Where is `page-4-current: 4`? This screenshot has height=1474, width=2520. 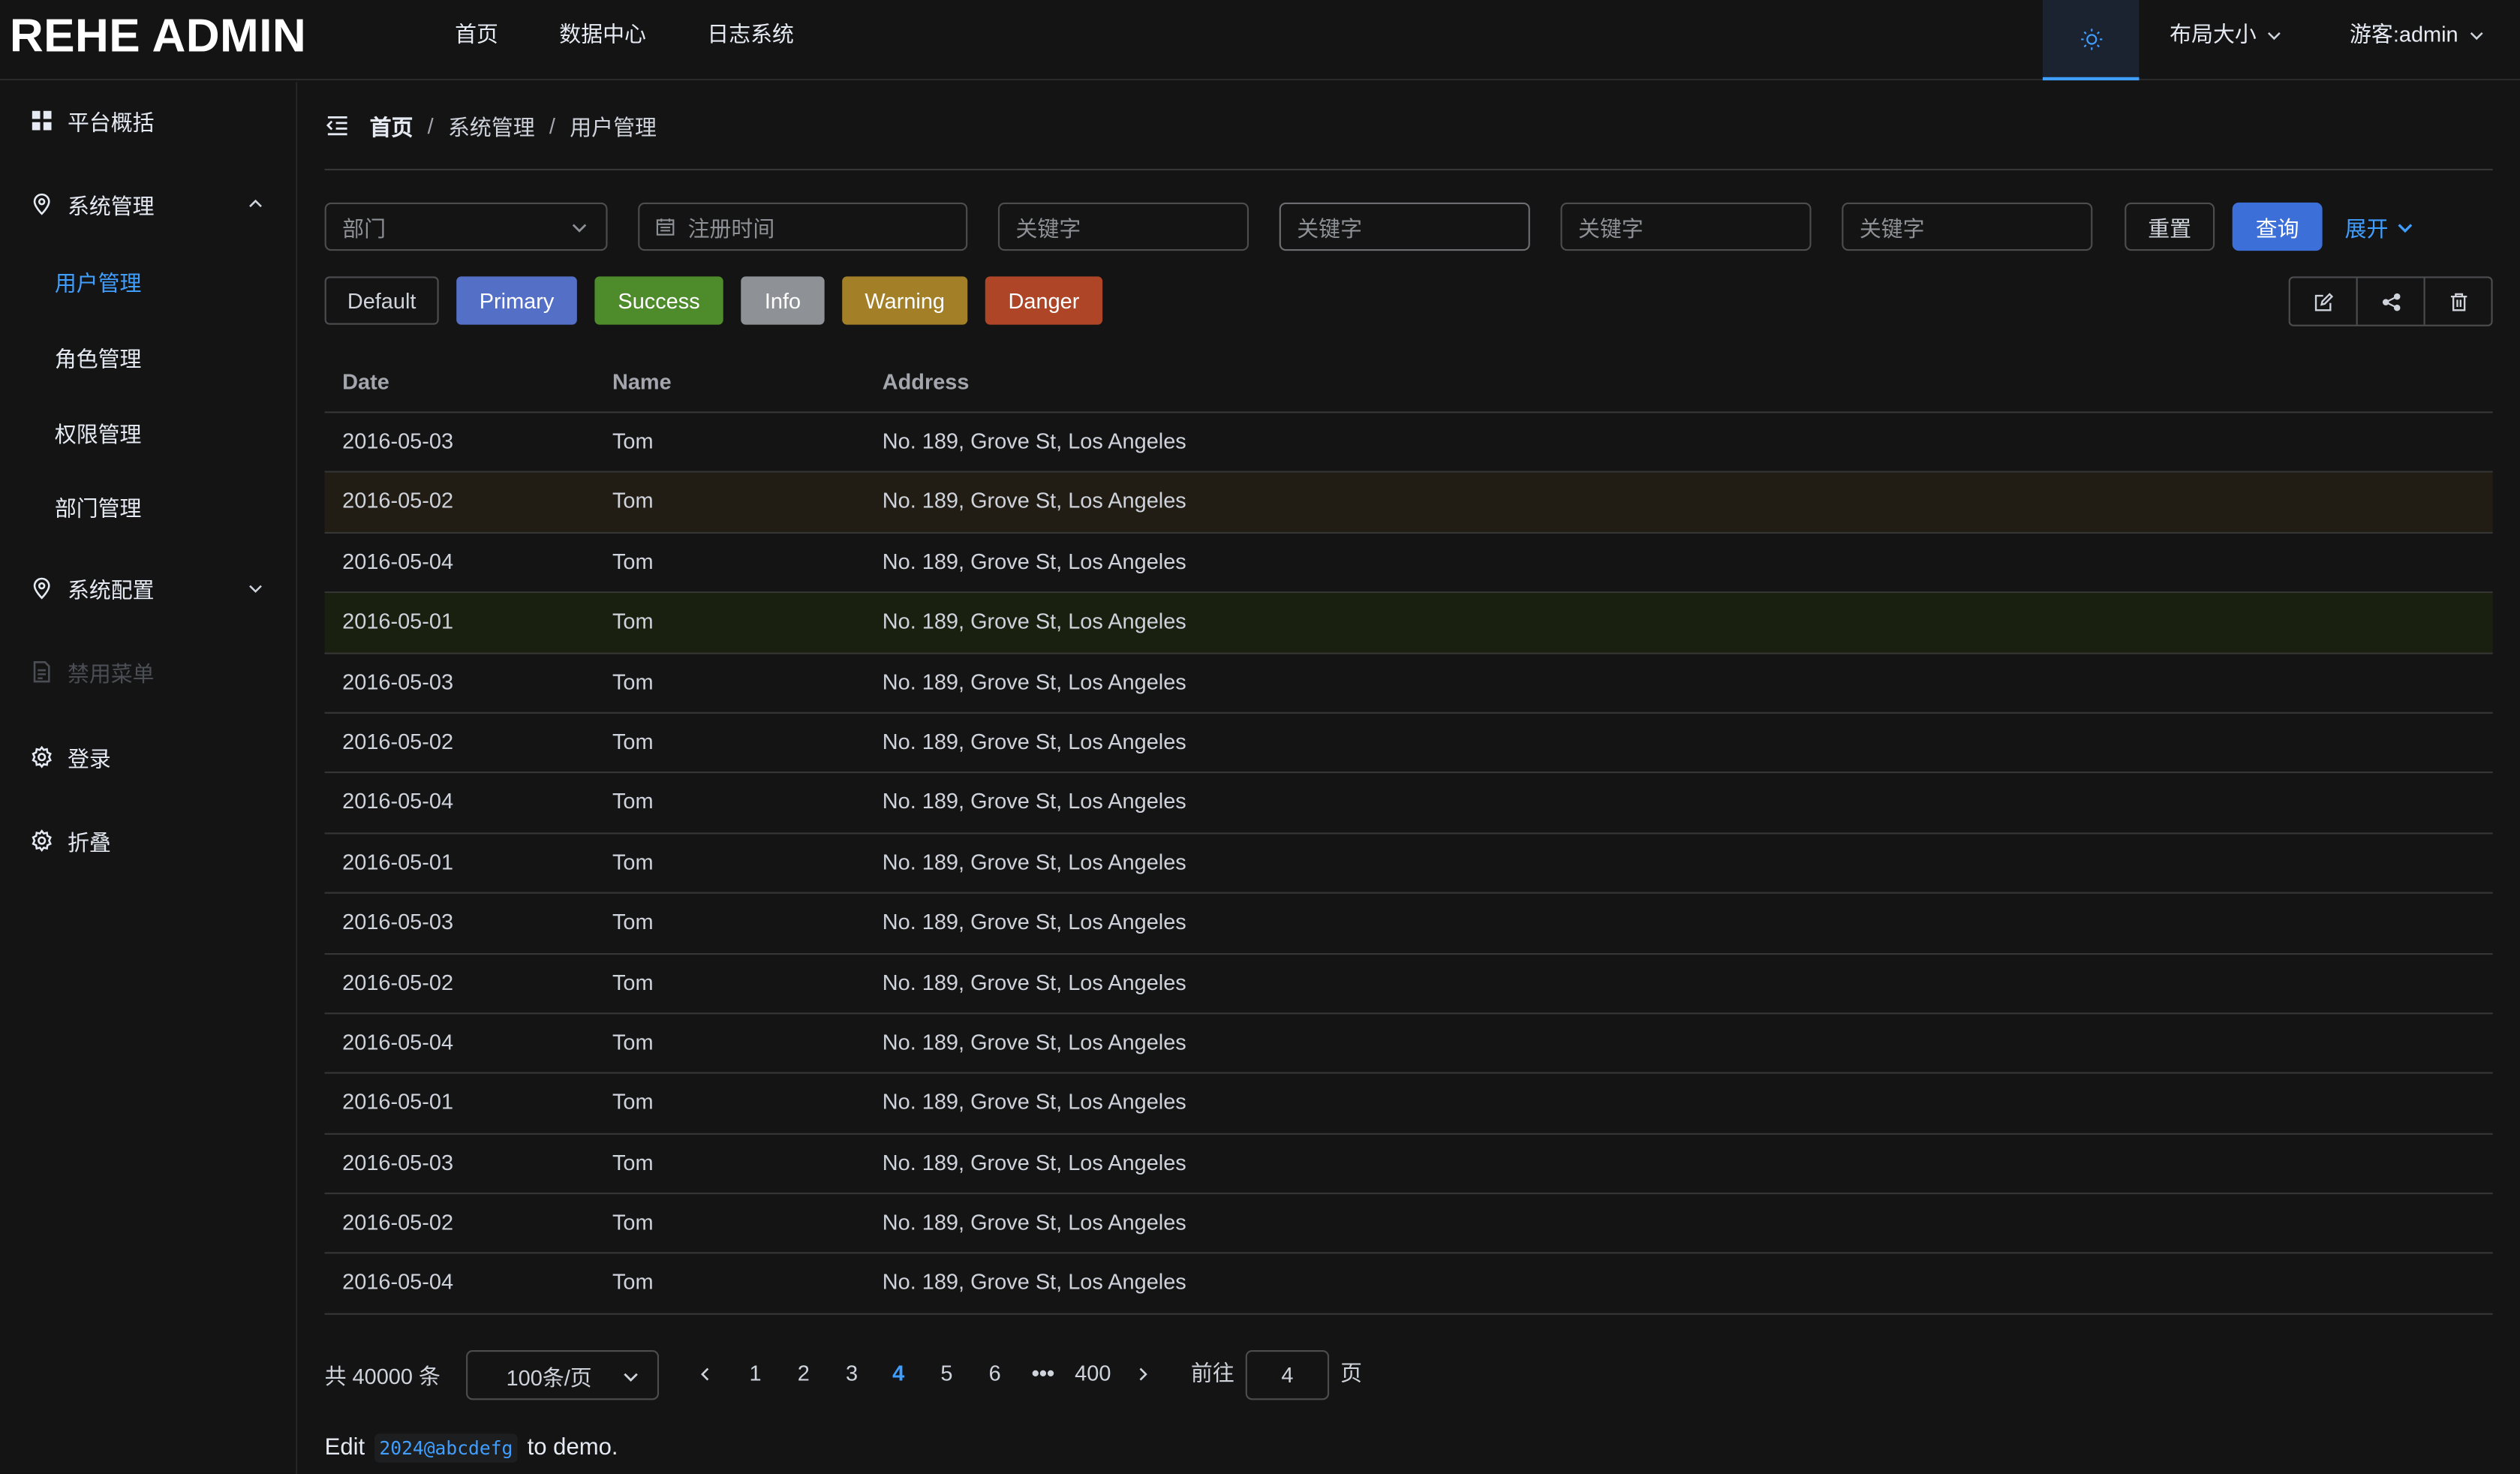
page-4-current: 4 is located at coordinates (899, 1374).